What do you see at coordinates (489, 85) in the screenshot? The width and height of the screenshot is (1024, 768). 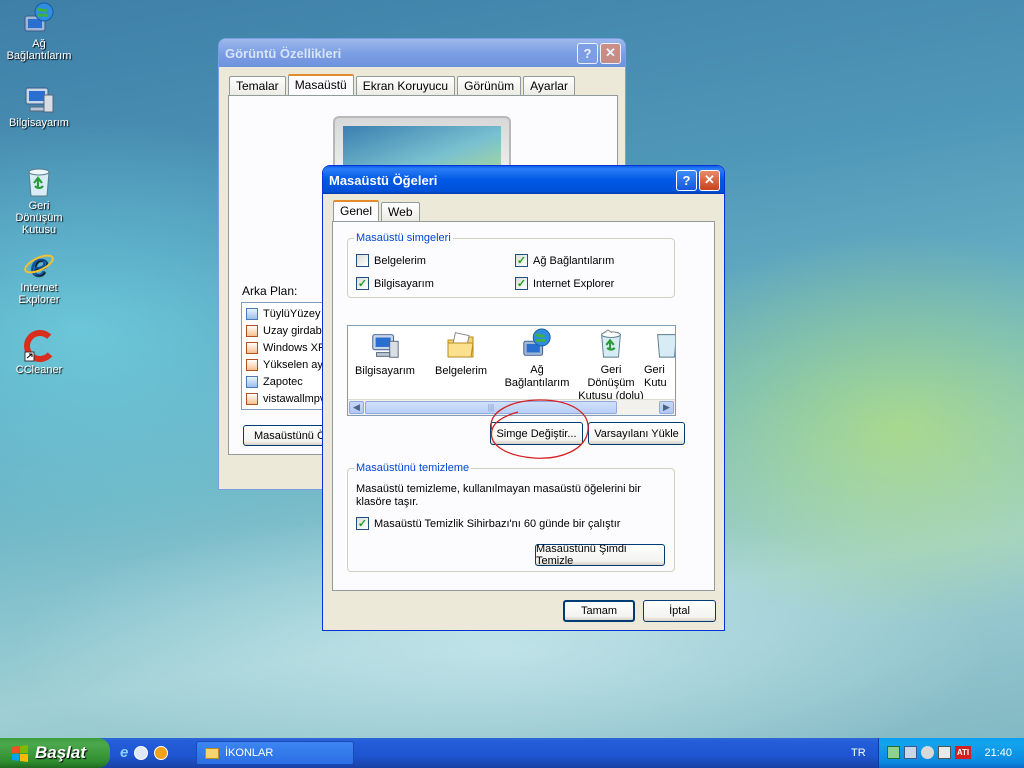 I see `tab-appearance: Görünüm` at bounding box center [489, 85].